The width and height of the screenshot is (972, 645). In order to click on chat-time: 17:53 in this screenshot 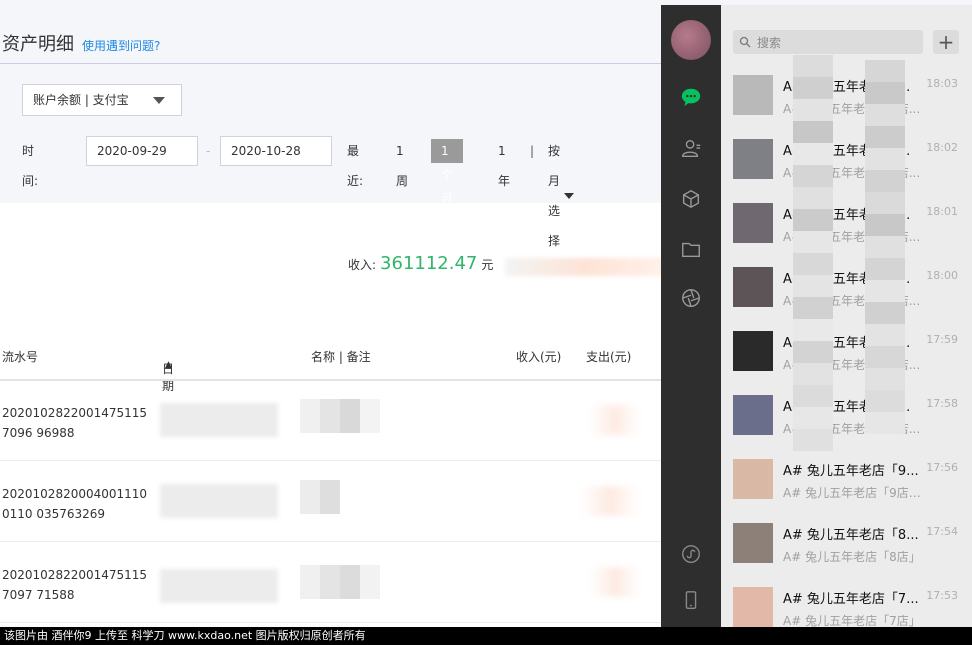, I will do `click(942, 595)`.